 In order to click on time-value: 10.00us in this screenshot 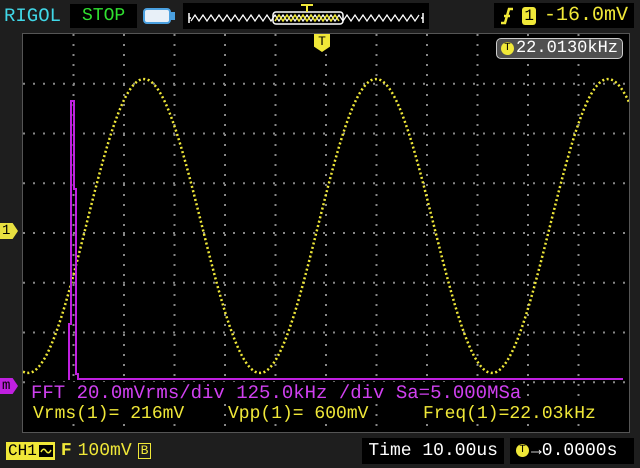, I will do `click(460, 450)`.